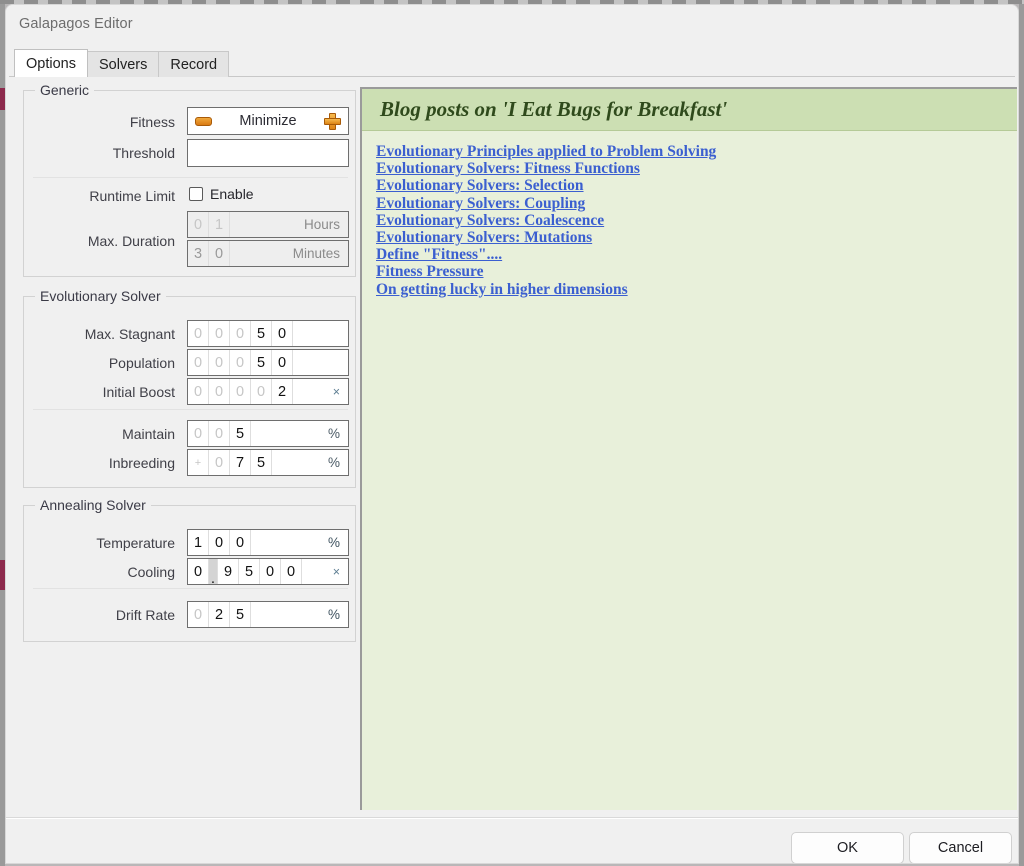 The image size is (1024, 866). Describe the element at coordinates (268, 224) in the screenshot. I see `max-duration-hours-input: 0 1 Hours` at that location.